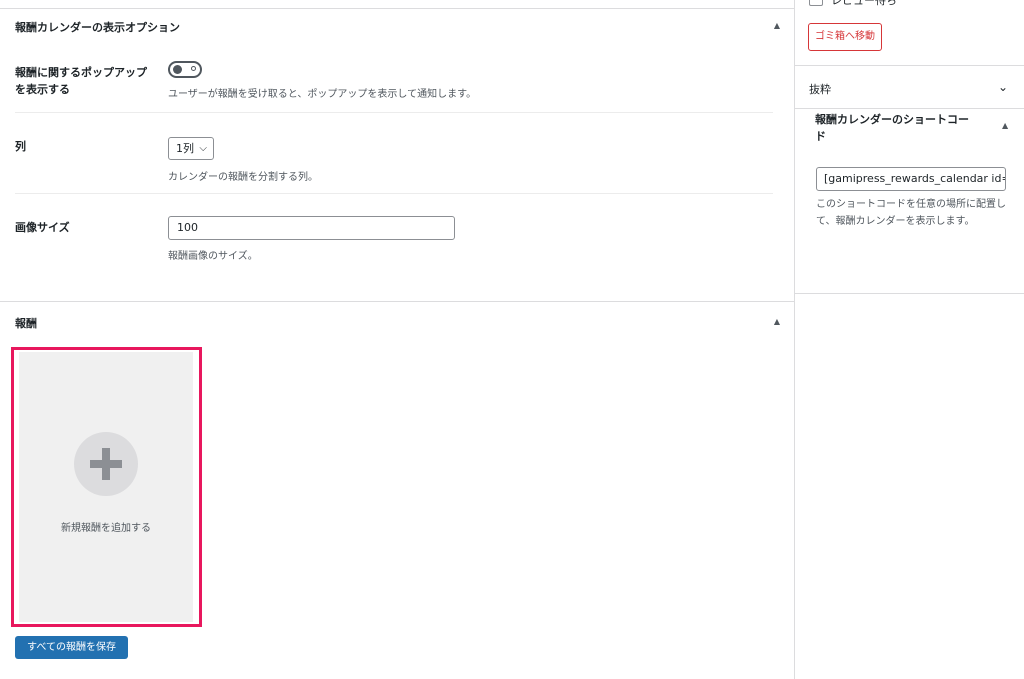 The image size is (1024, 679). What do you see at coordinates (20, 146) in the screenshot?
I see `columns-label: 列` at bounding box center [20, 146].